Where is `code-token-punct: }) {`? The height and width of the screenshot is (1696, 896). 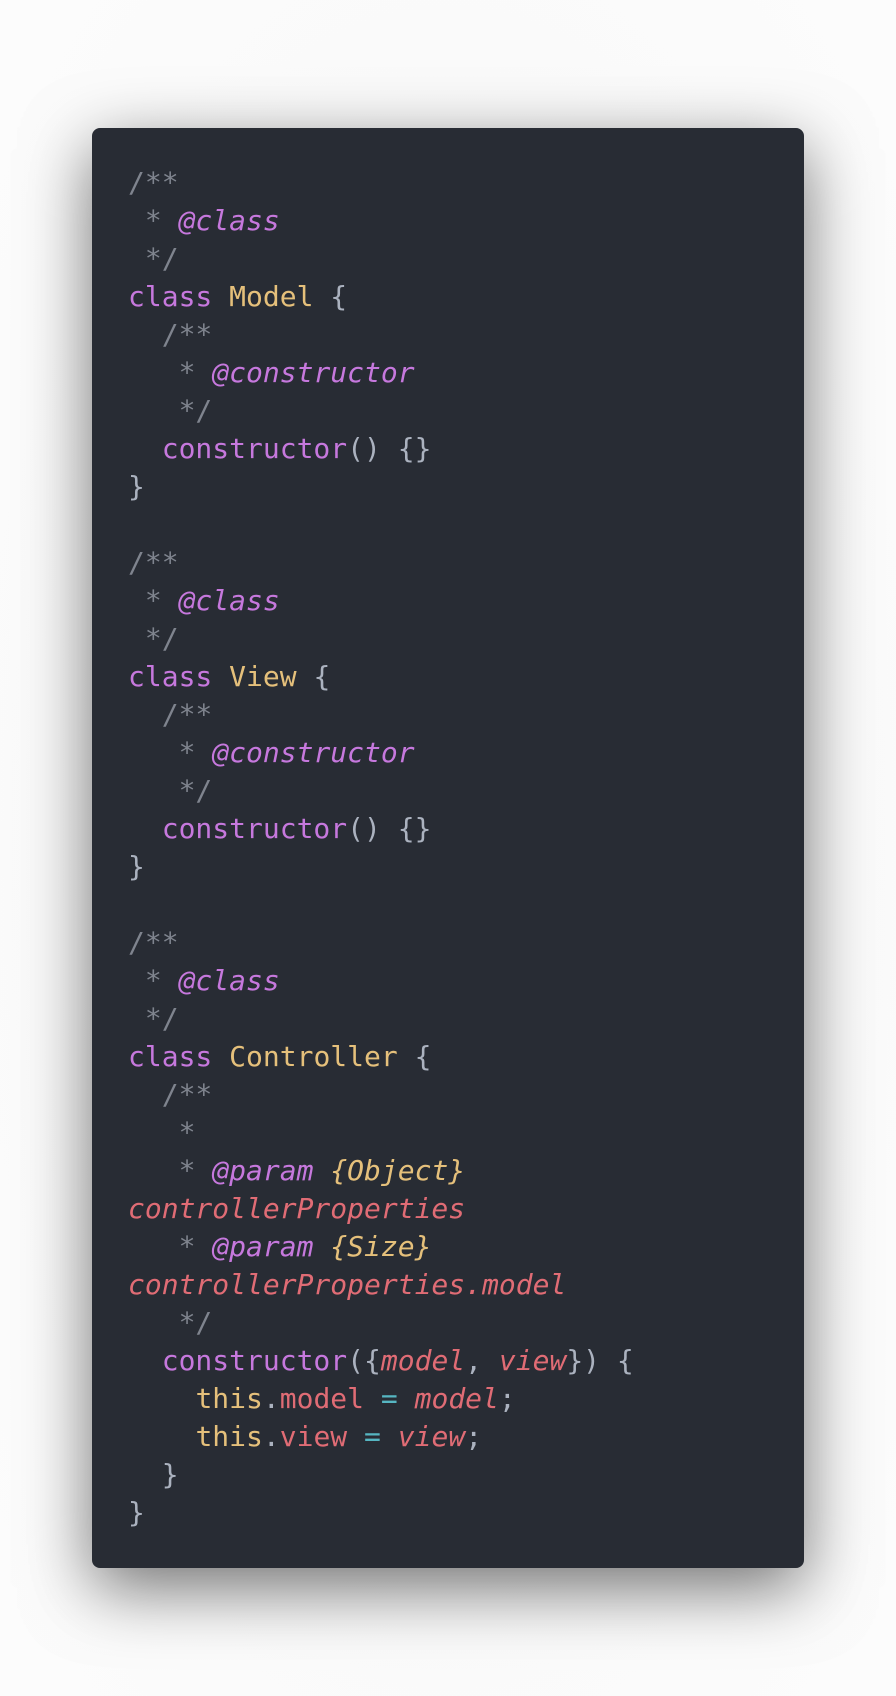
code-token-punct: }) { is located at coordinates (600, 1360).